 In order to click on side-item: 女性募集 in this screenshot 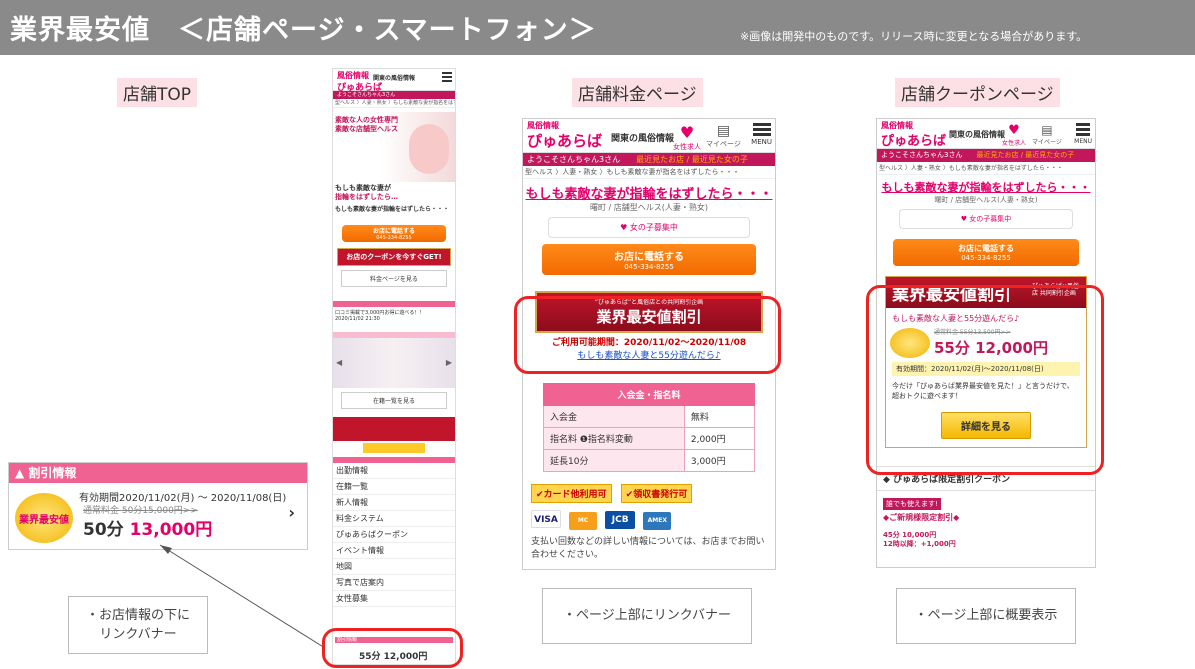, I will do `click(394, 599)`.